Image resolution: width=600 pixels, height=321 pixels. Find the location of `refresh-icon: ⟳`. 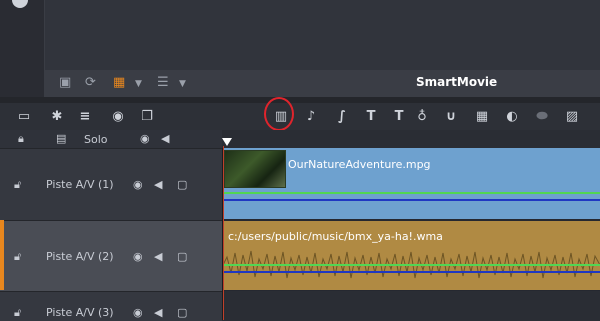

refresh-icon: ⟳ is located at coordinates (90, 83).